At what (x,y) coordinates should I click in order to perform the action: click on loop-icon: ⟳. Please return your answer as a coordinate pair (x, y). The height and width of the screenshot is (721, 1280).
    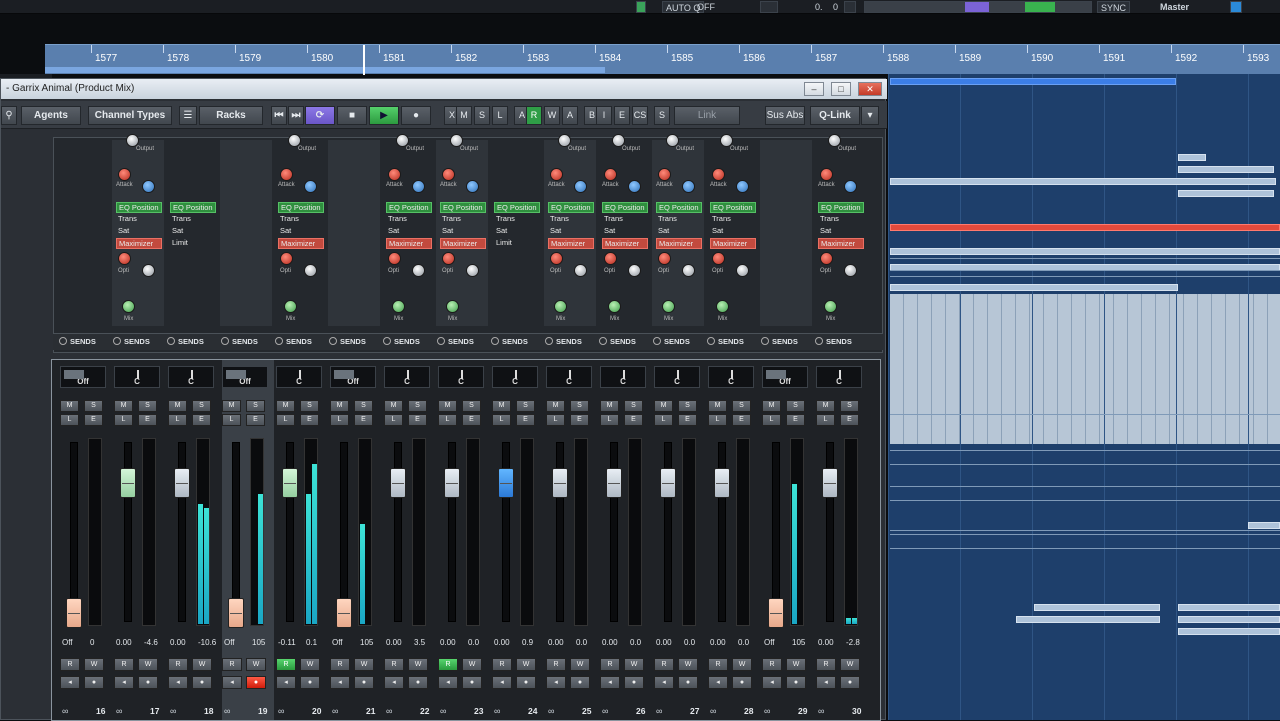
    Looking at the image, I should click on (320, 115).